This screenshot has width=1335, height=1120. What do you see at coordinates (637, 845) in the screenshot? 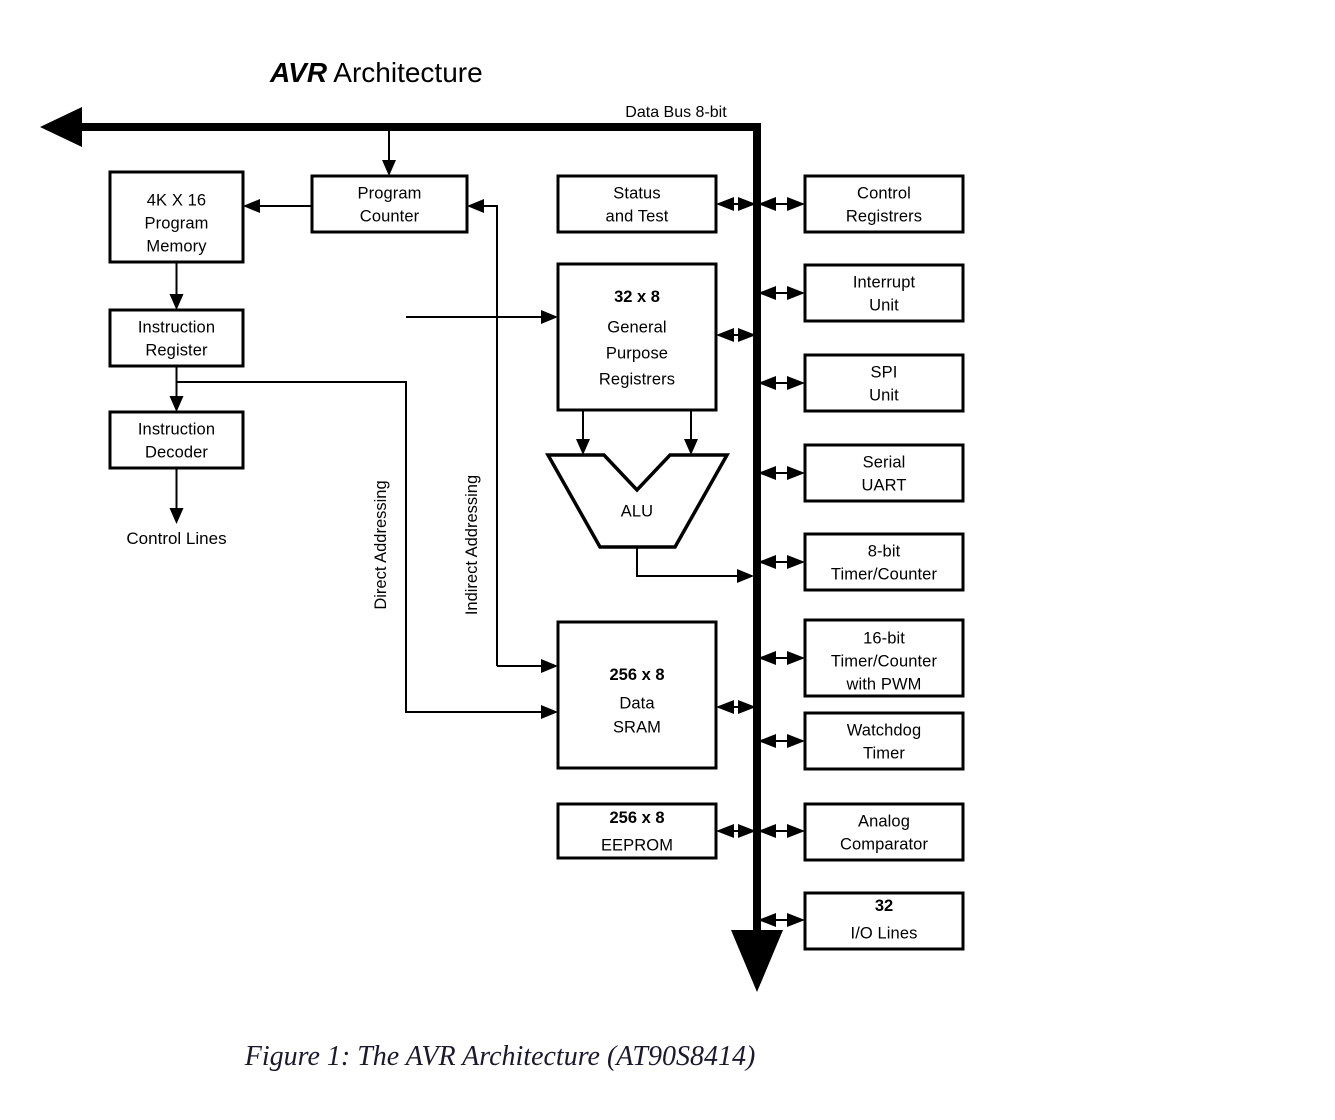
I see `eeprom-line-1: EEPROM` at bounding box center [637, 845].